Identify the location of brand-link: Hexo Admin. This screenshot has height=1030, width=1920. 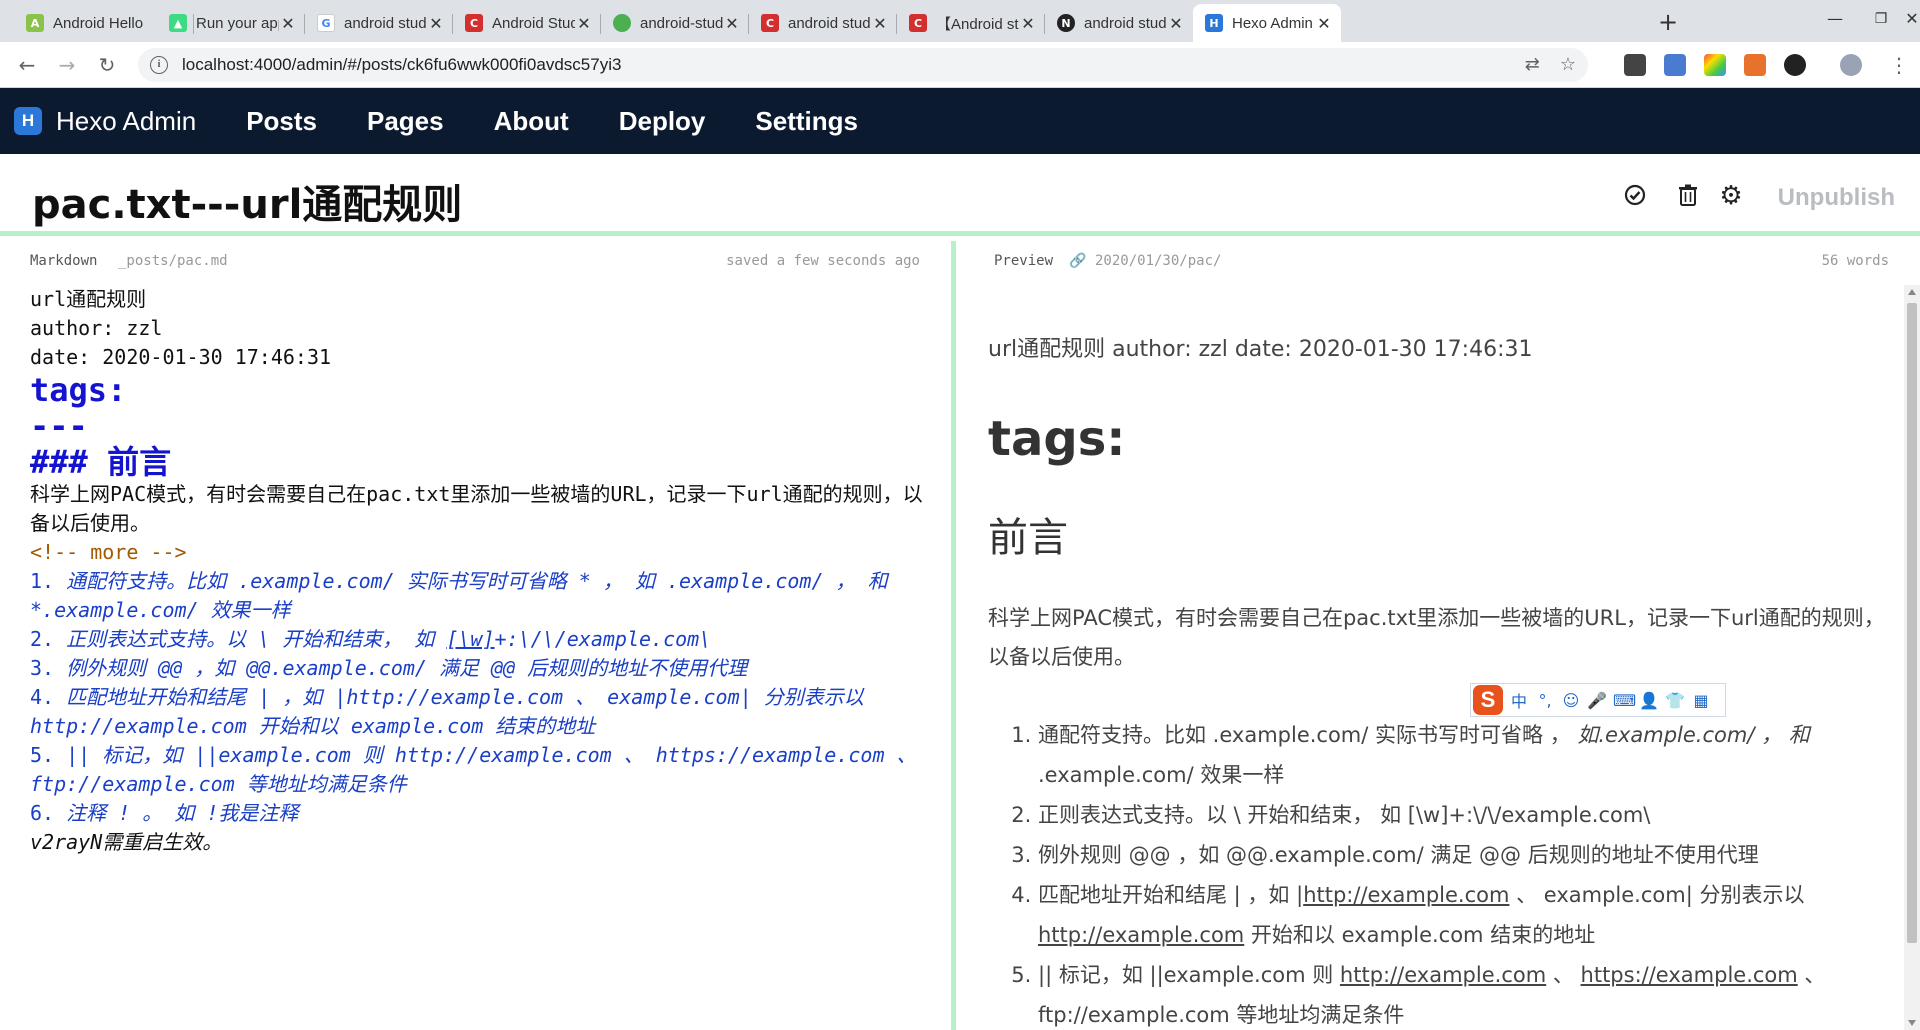
(126, 121).